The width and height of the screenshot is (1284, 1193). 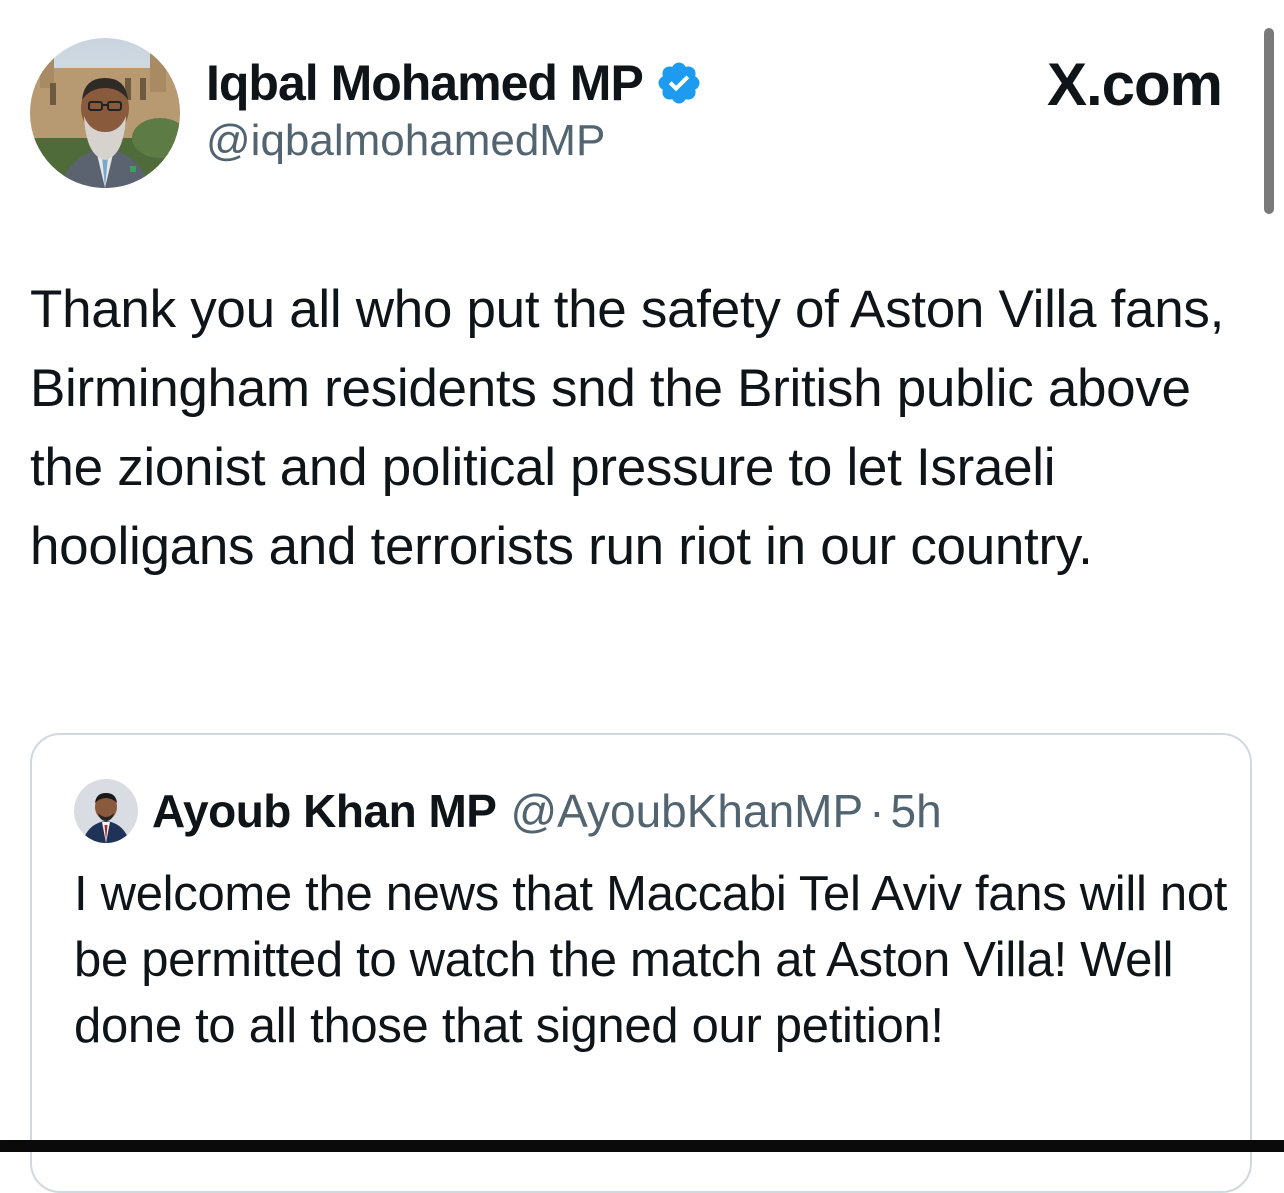 I want to click on author-name-row: Iqbal Mohamed MP, so click(x=454, y=83).